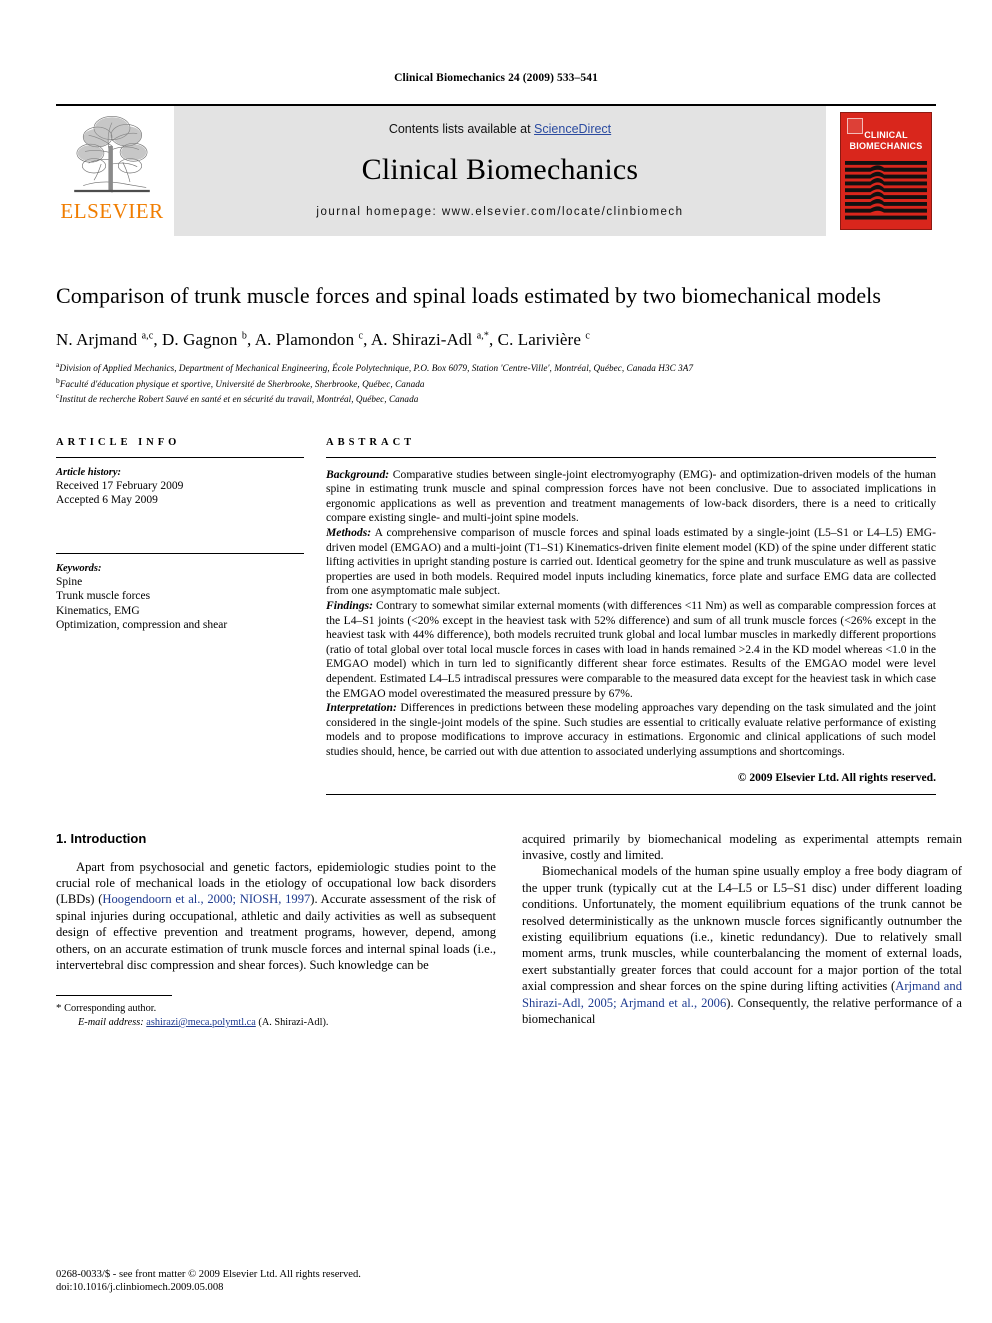 The height and width of the screenshot is (1323, 992). I want to click on abstract-label-findings: Findings:, so click(350, 606).